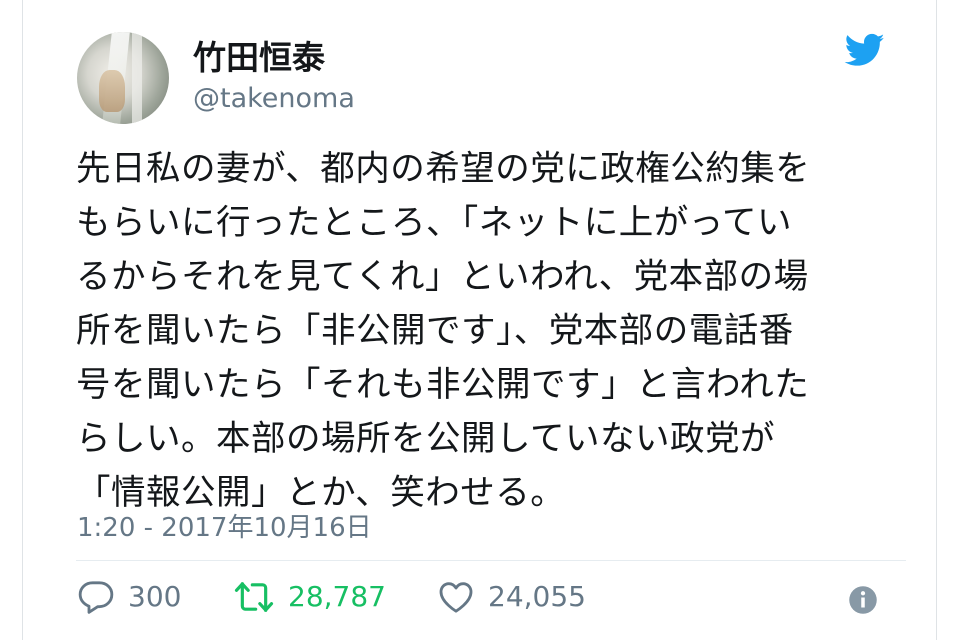 The width and height of the screenshot is (960, 640). I want to click on reply-button: 300, so click(128, 597).